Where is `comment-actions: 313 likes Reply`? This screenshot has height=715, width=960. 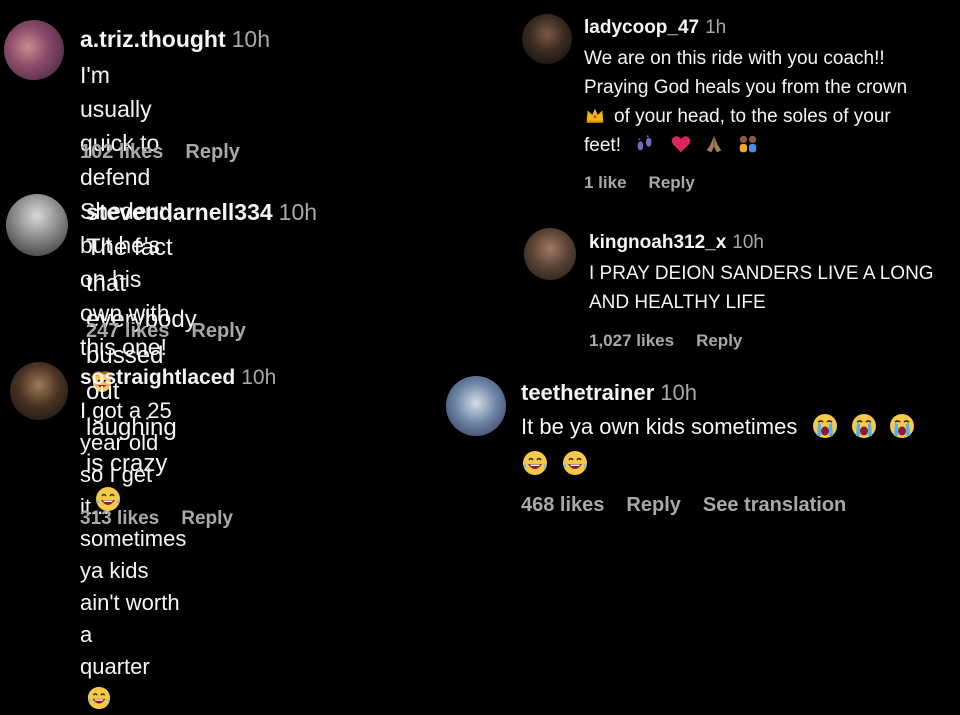 comment-actions: 313 likes Reply is located at coordinates (167, 519).